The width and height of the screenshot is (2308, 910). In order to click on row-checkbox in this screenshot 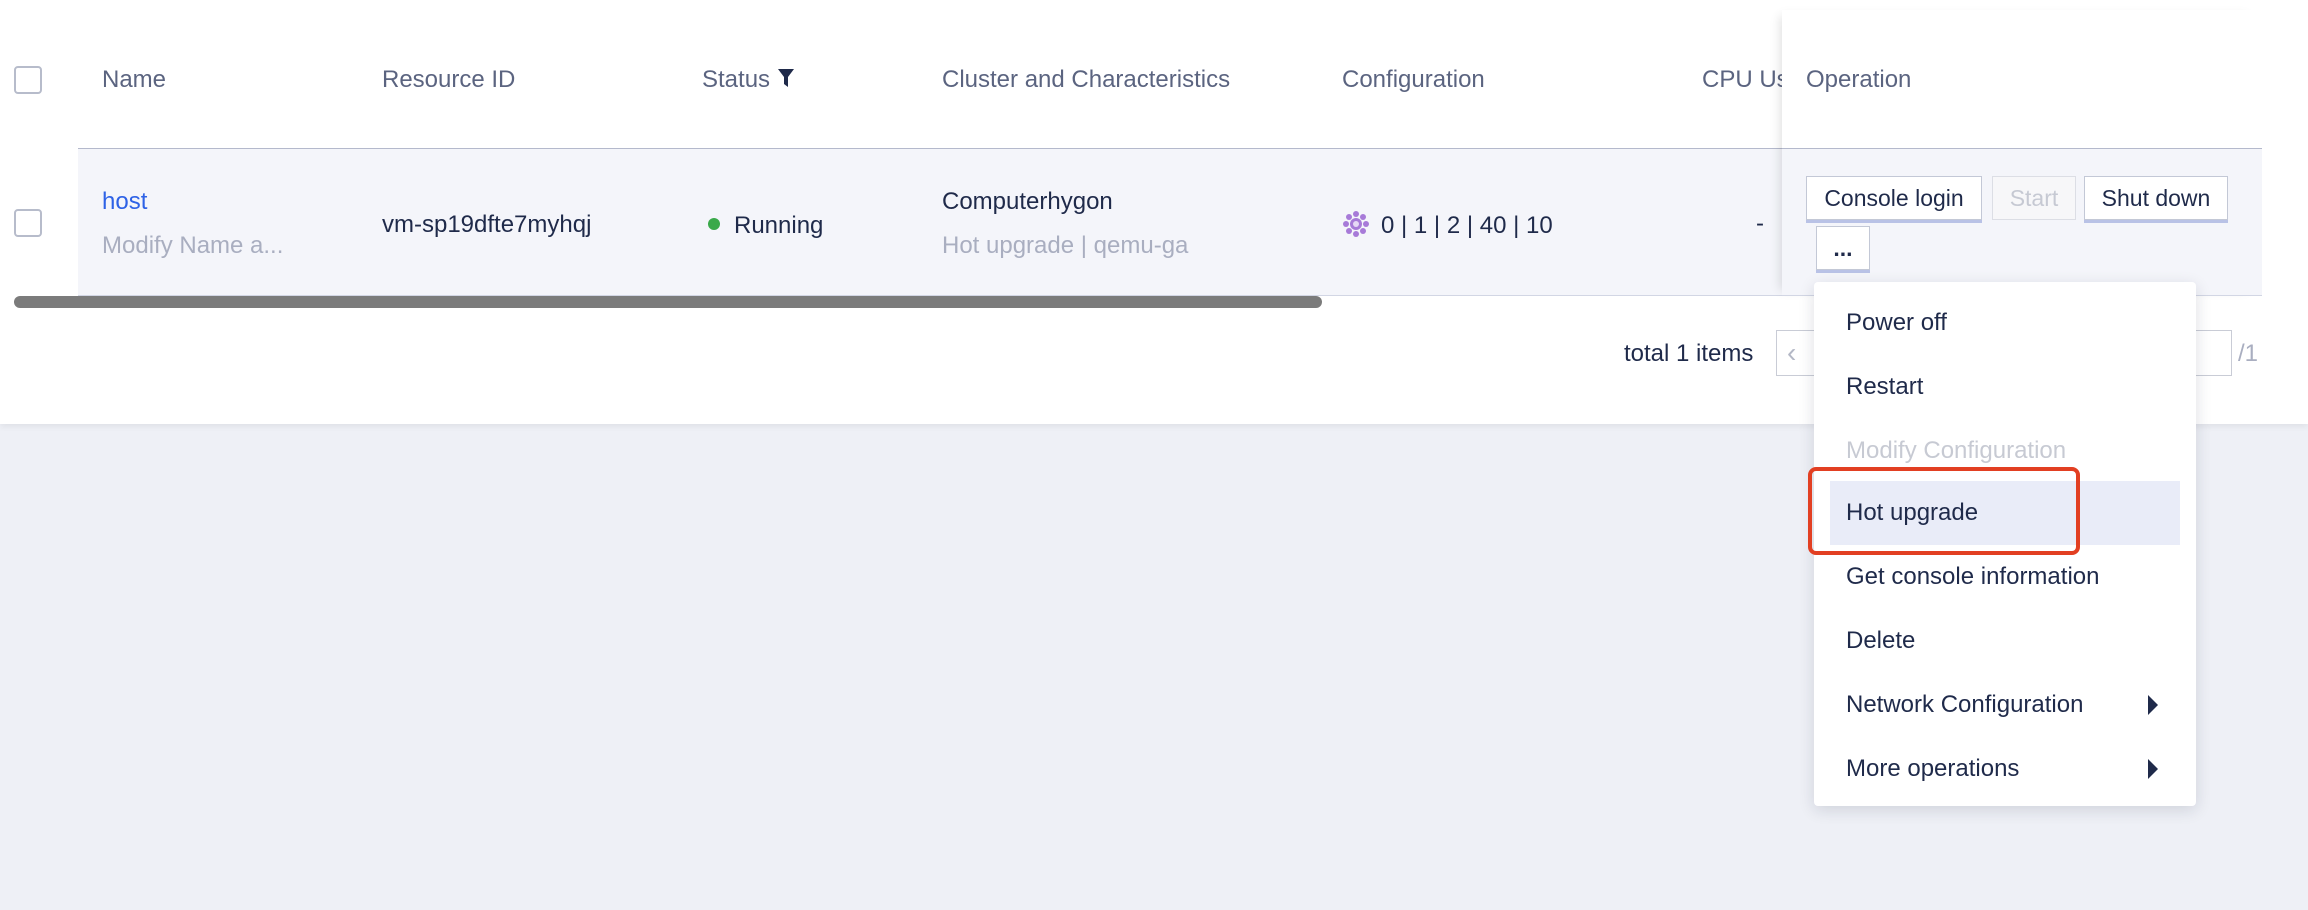, I will do `click(28, 223)`.